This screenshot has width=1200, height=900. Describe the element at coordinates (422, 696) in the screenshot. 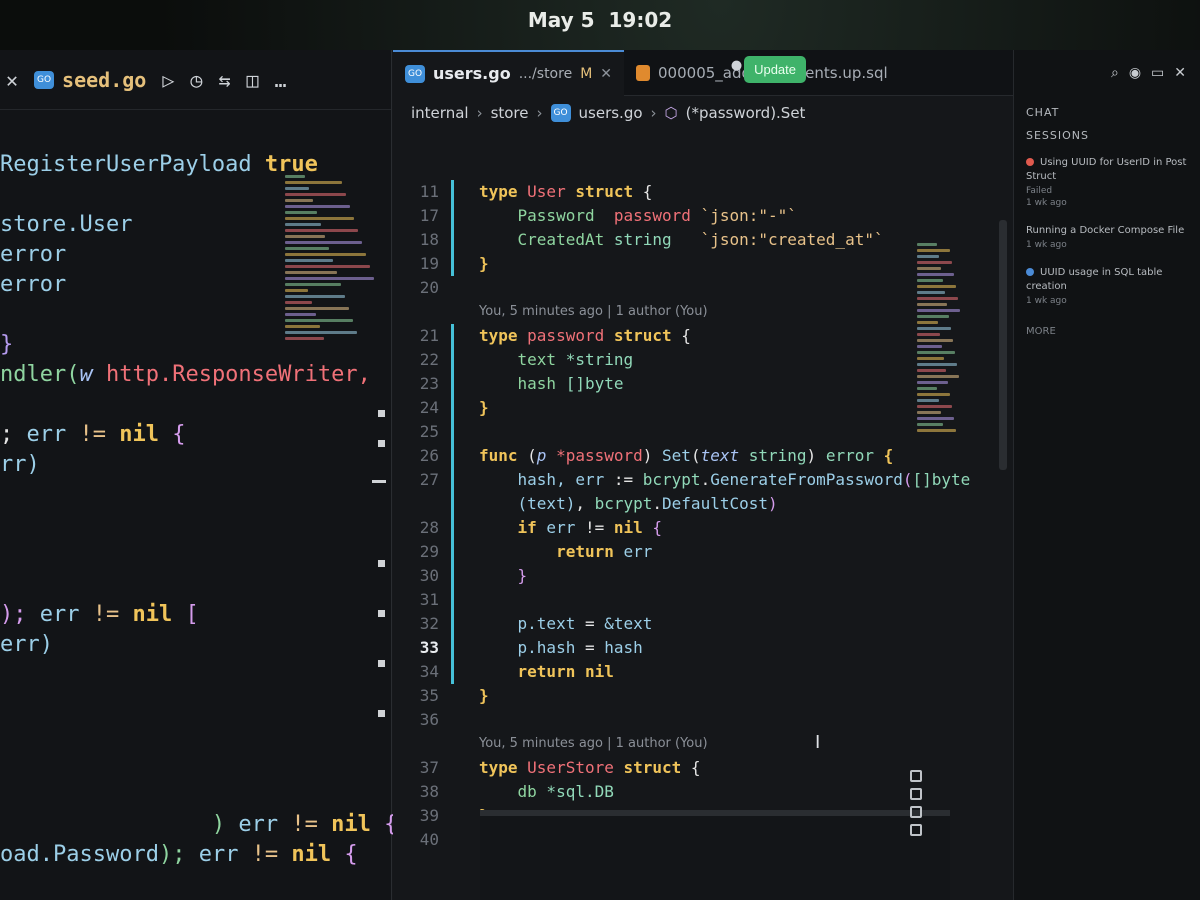

I see `line-number: 35` at that location.